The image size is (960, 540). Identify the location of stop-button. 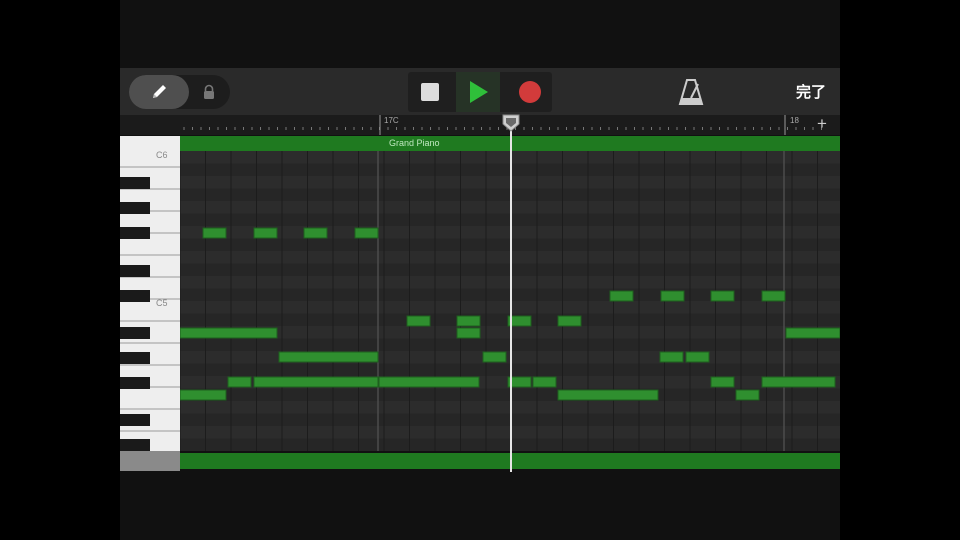
(430, 92).